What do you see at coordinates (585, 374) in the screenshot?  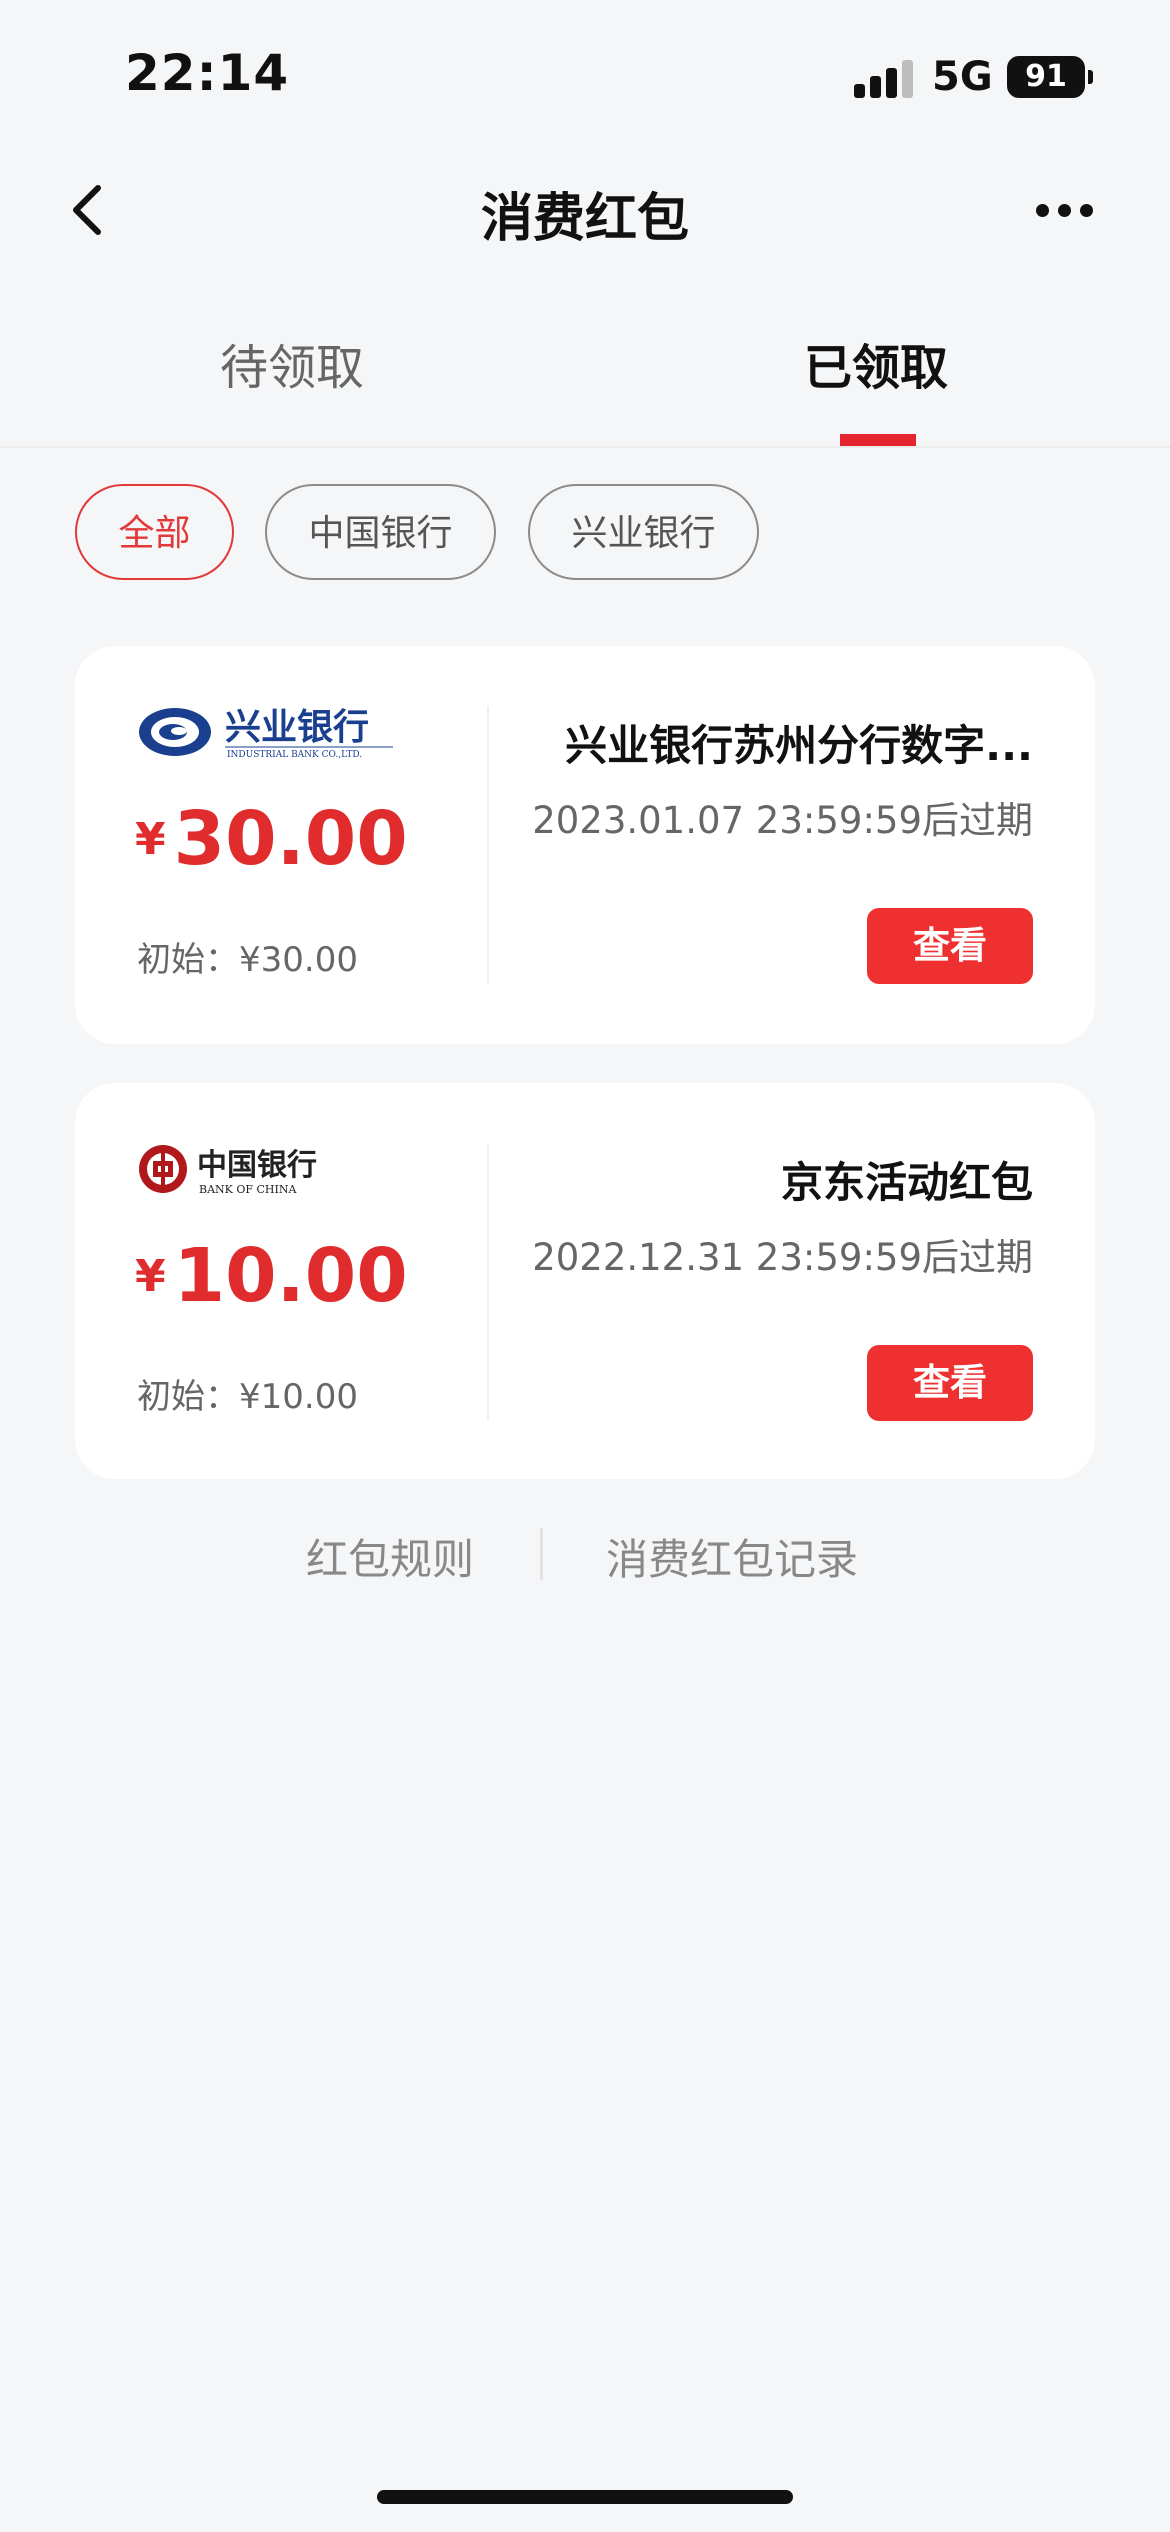 I see `tab-bar: 待领取 已领取` at bounding box center [585, 374].